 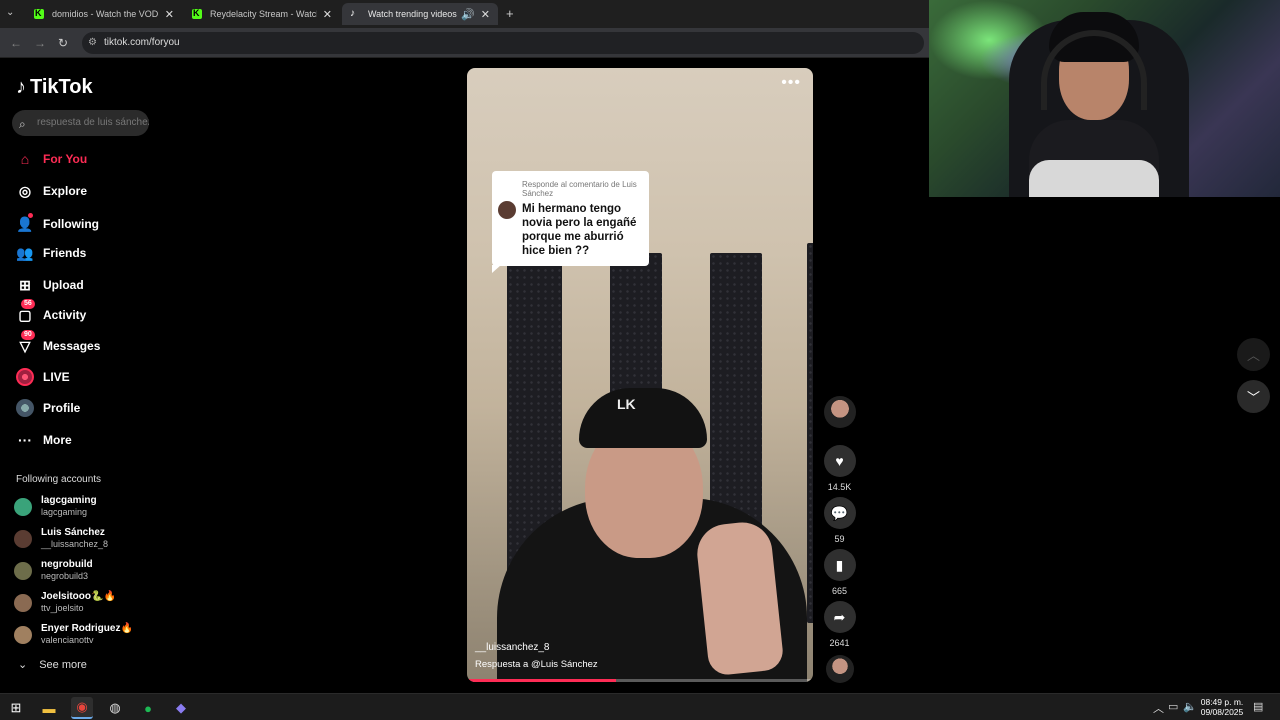 What do you see at coordinates (1094, 178) in the screenshot?
I see `webcam-jacket-stripe` at bounding box center [1094, 178].